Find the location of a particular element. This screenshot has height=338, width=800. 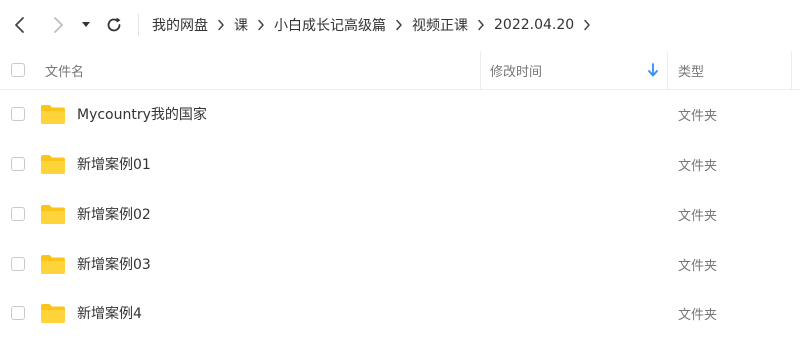

caret-down-icon is located at coordinates (86, 24).